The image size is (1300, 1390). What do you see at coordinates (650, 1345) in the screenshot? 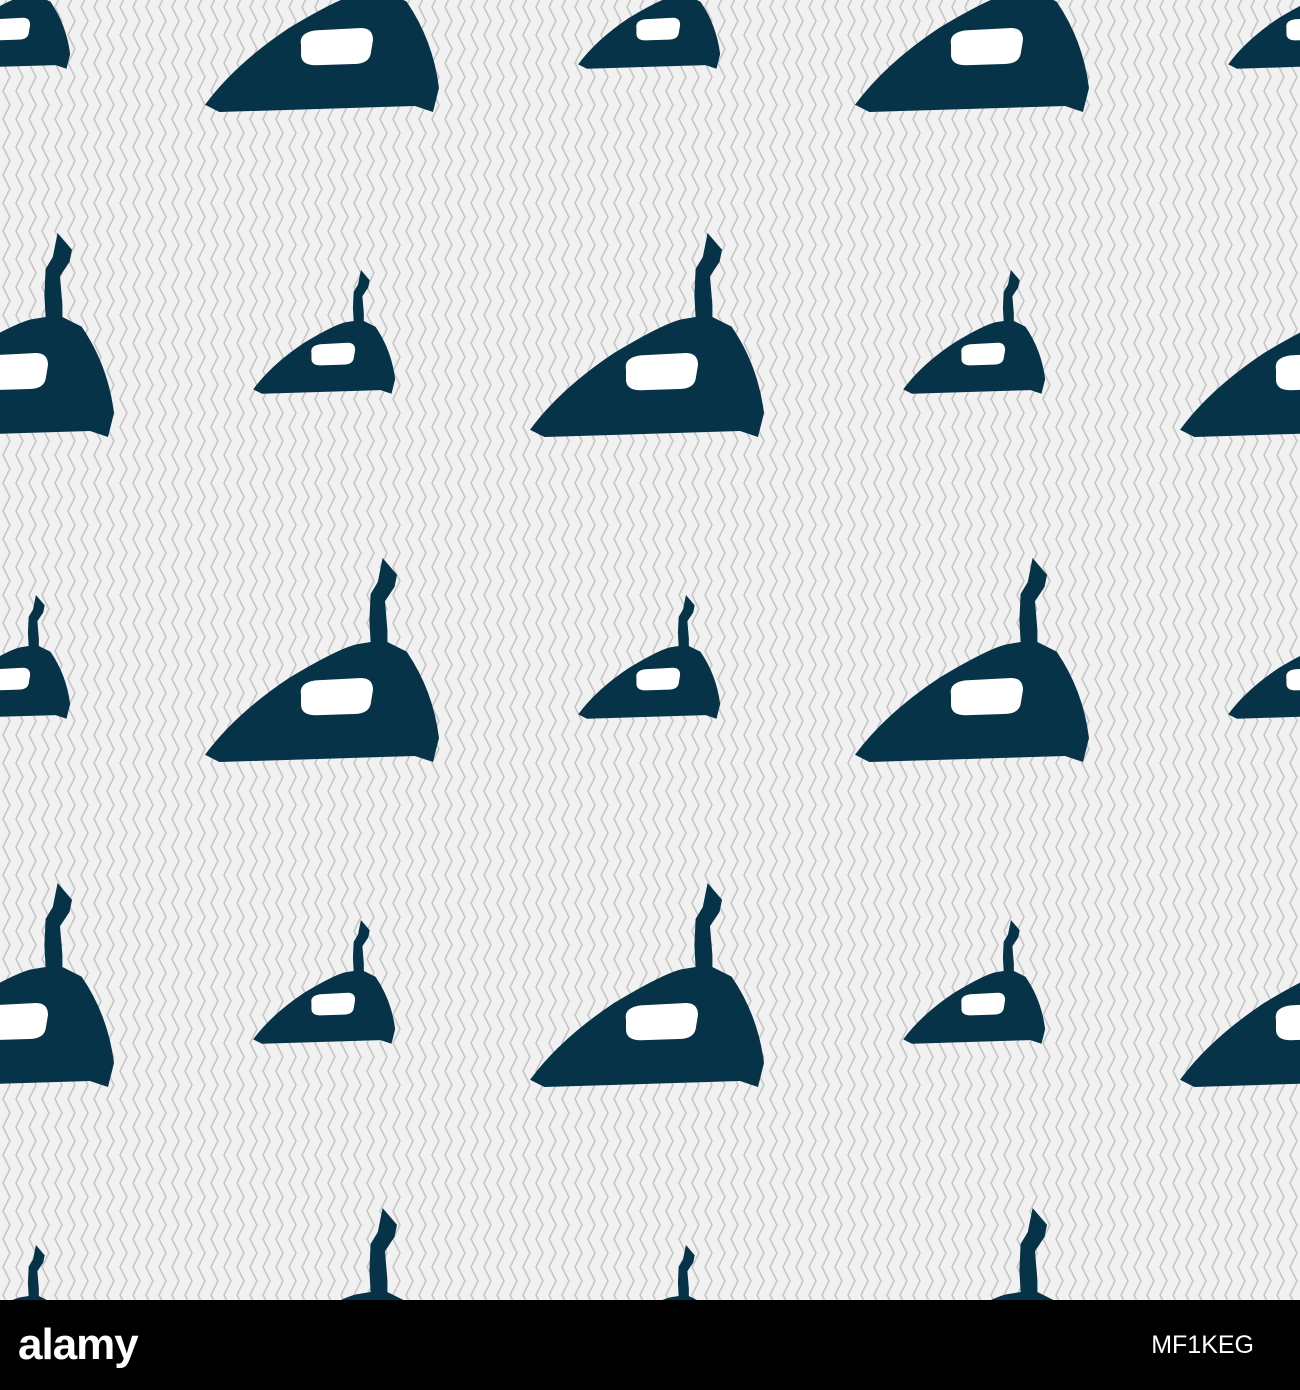
I see `watermark-footer: alamy MF1KEG` at bounding box center [650, 1345].